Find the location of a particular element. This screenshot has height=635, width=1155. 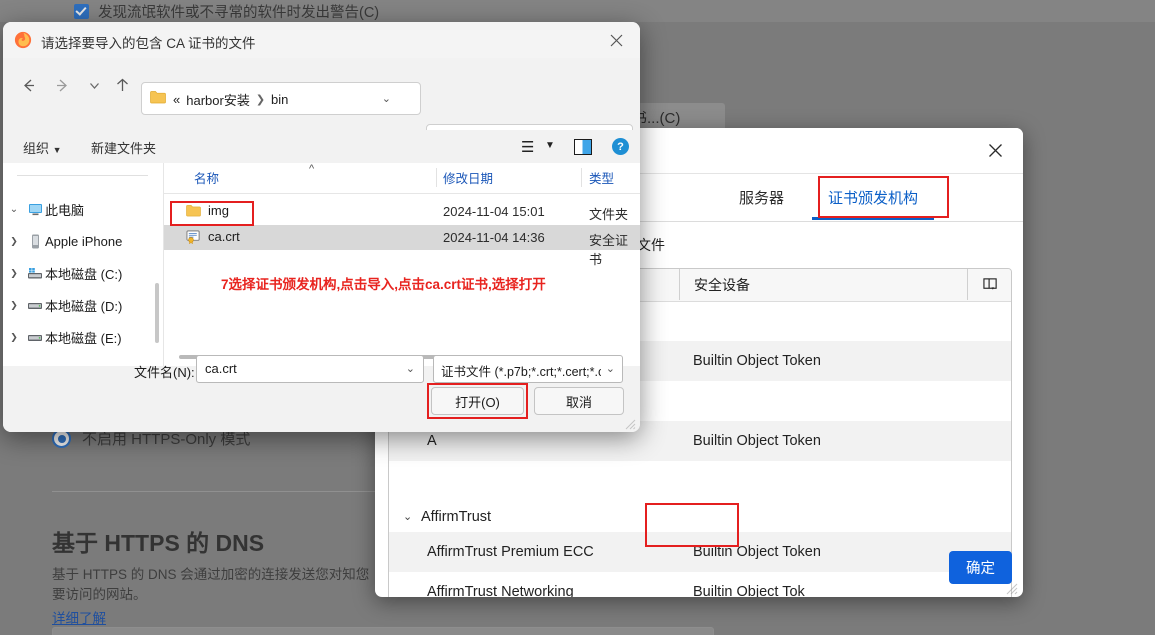

sidebar-item-apple-iphone: ❯ Apple iPhone is located at coordinates (62, 241).